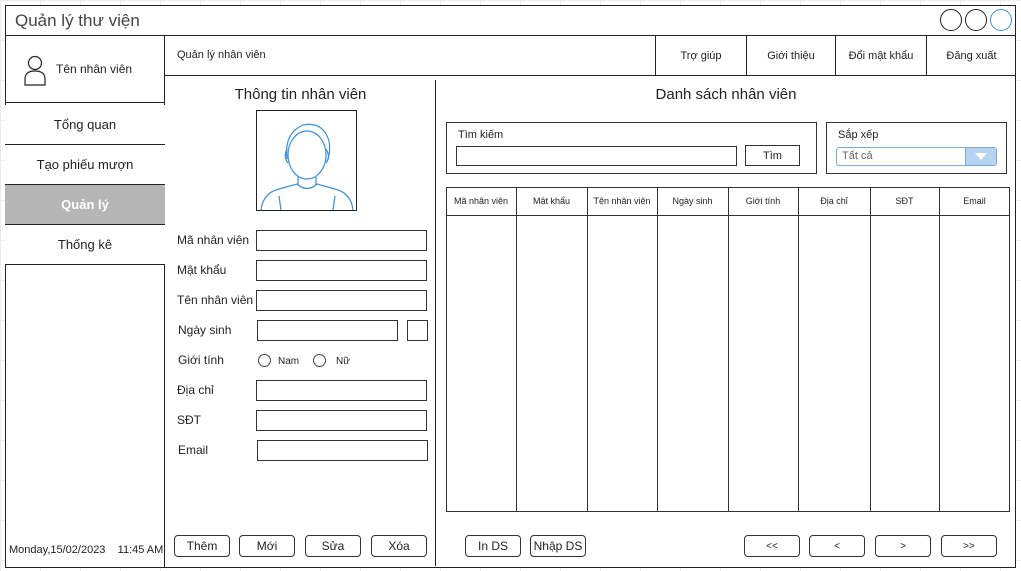 Image resolution: width=1021 pixels, height=571 pixels. I want to click on sidebar-item-label: Thống kê, so click(85, 244).